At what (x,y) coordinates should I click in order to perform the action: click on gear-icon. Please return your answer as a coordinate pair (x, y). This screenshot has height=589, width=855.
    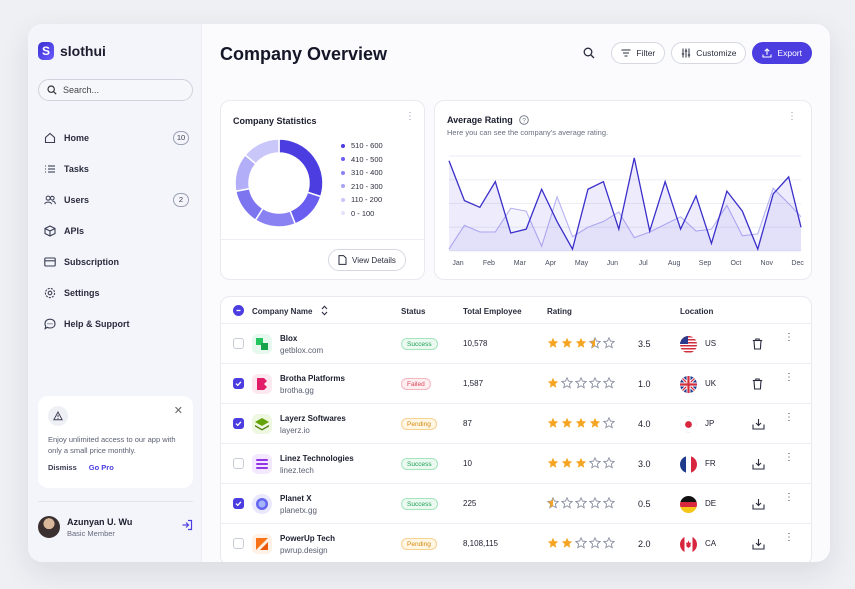
    Looking at the image, I should click on (50, 293).